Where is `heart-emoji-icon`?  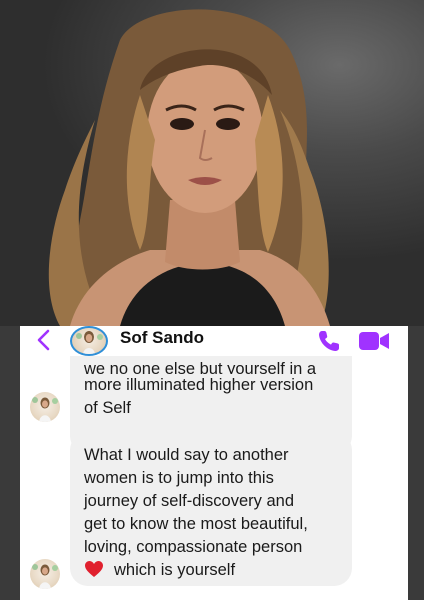
heart-emoji-icon is located at coordinates (94, 569).